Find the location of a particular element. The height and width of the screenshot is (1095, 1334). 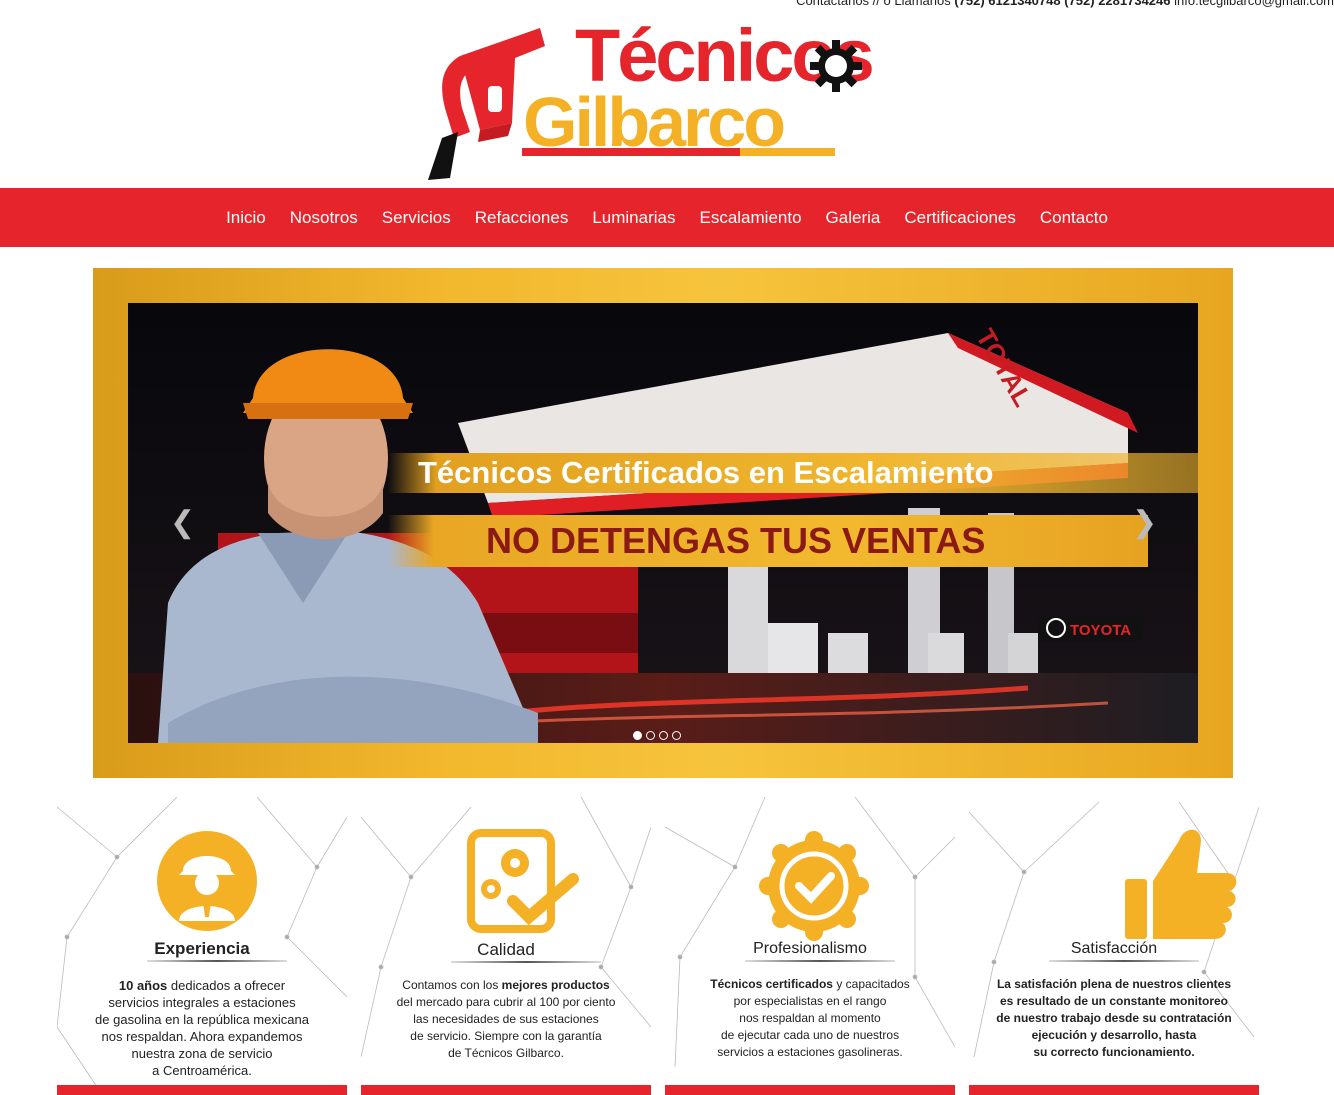

nav-refacciones: Refacciones is located at coordinates (522, 217).